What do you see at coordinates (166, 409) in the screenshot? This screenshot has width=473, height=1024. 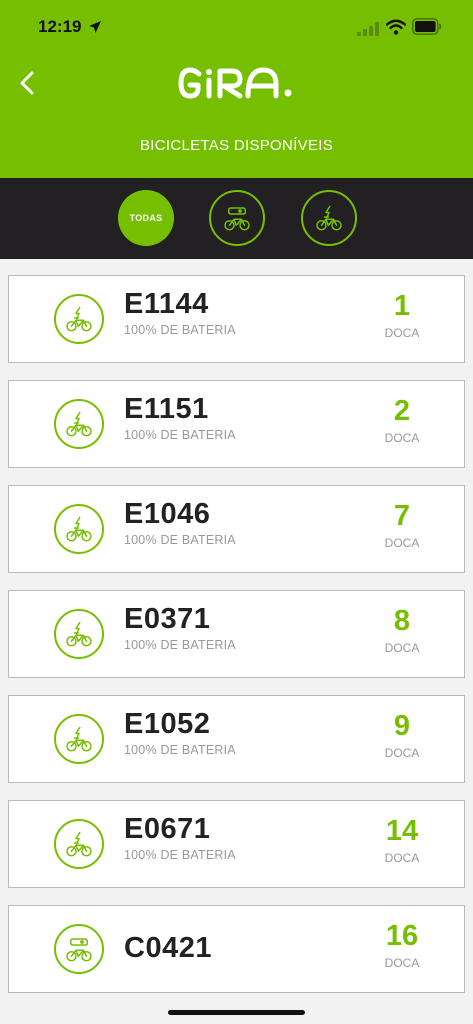 I see `bike-id: E1151` at bounding box center [166, 409].